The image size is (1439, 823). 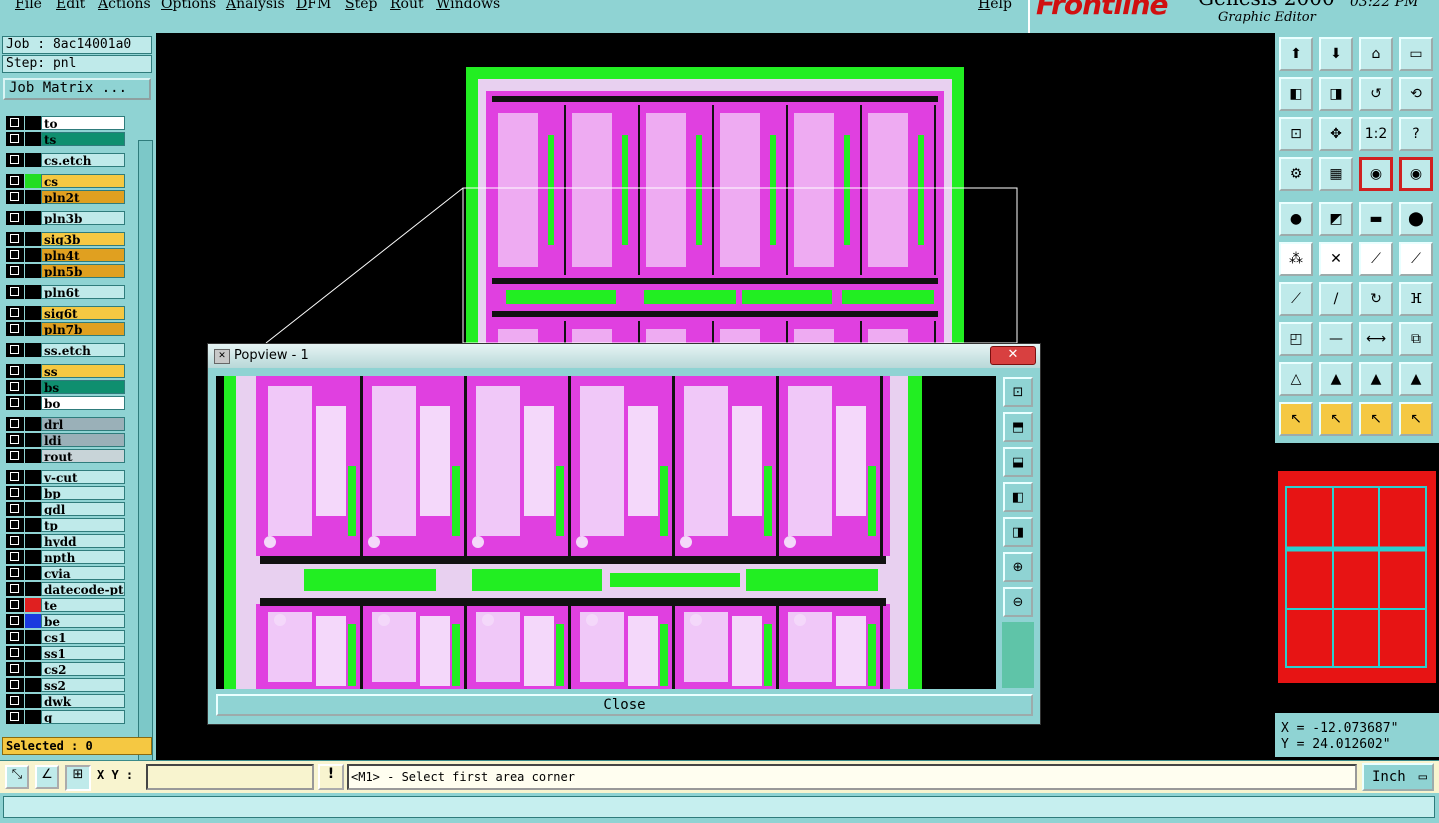 I want to click on layer-name: pln2t, so click(x=83, y=197).